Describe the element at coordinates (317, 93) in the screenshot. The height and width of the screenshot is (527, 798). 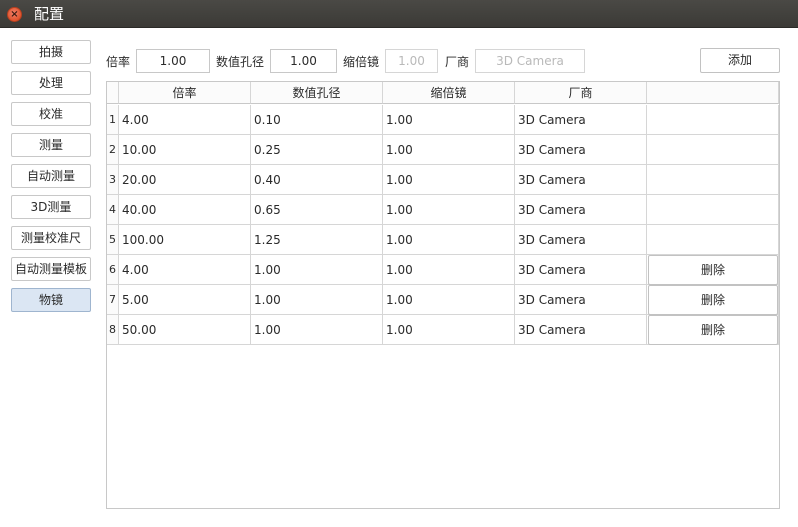
I see `header-aperture: 数值孔径` at that location.